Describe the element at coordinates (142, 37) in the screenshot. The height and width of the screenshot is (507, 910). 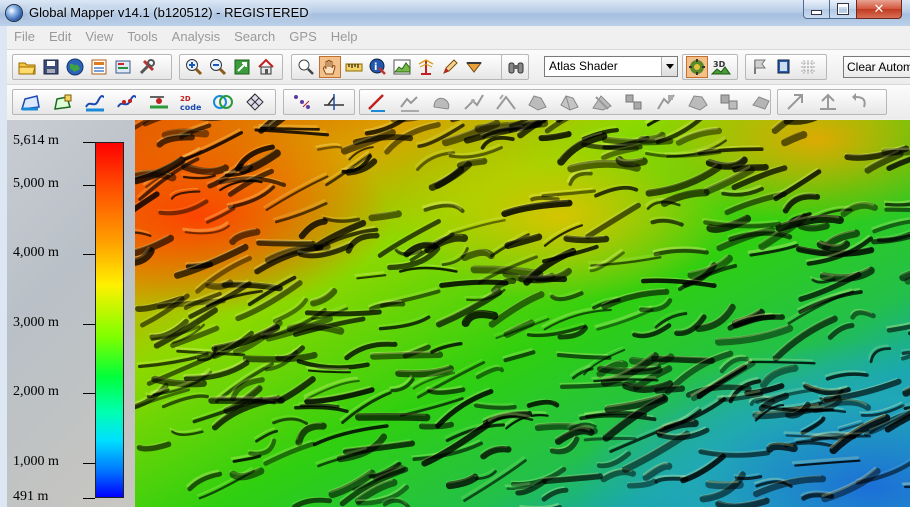
I see `menu-tools: Tools` at that location.